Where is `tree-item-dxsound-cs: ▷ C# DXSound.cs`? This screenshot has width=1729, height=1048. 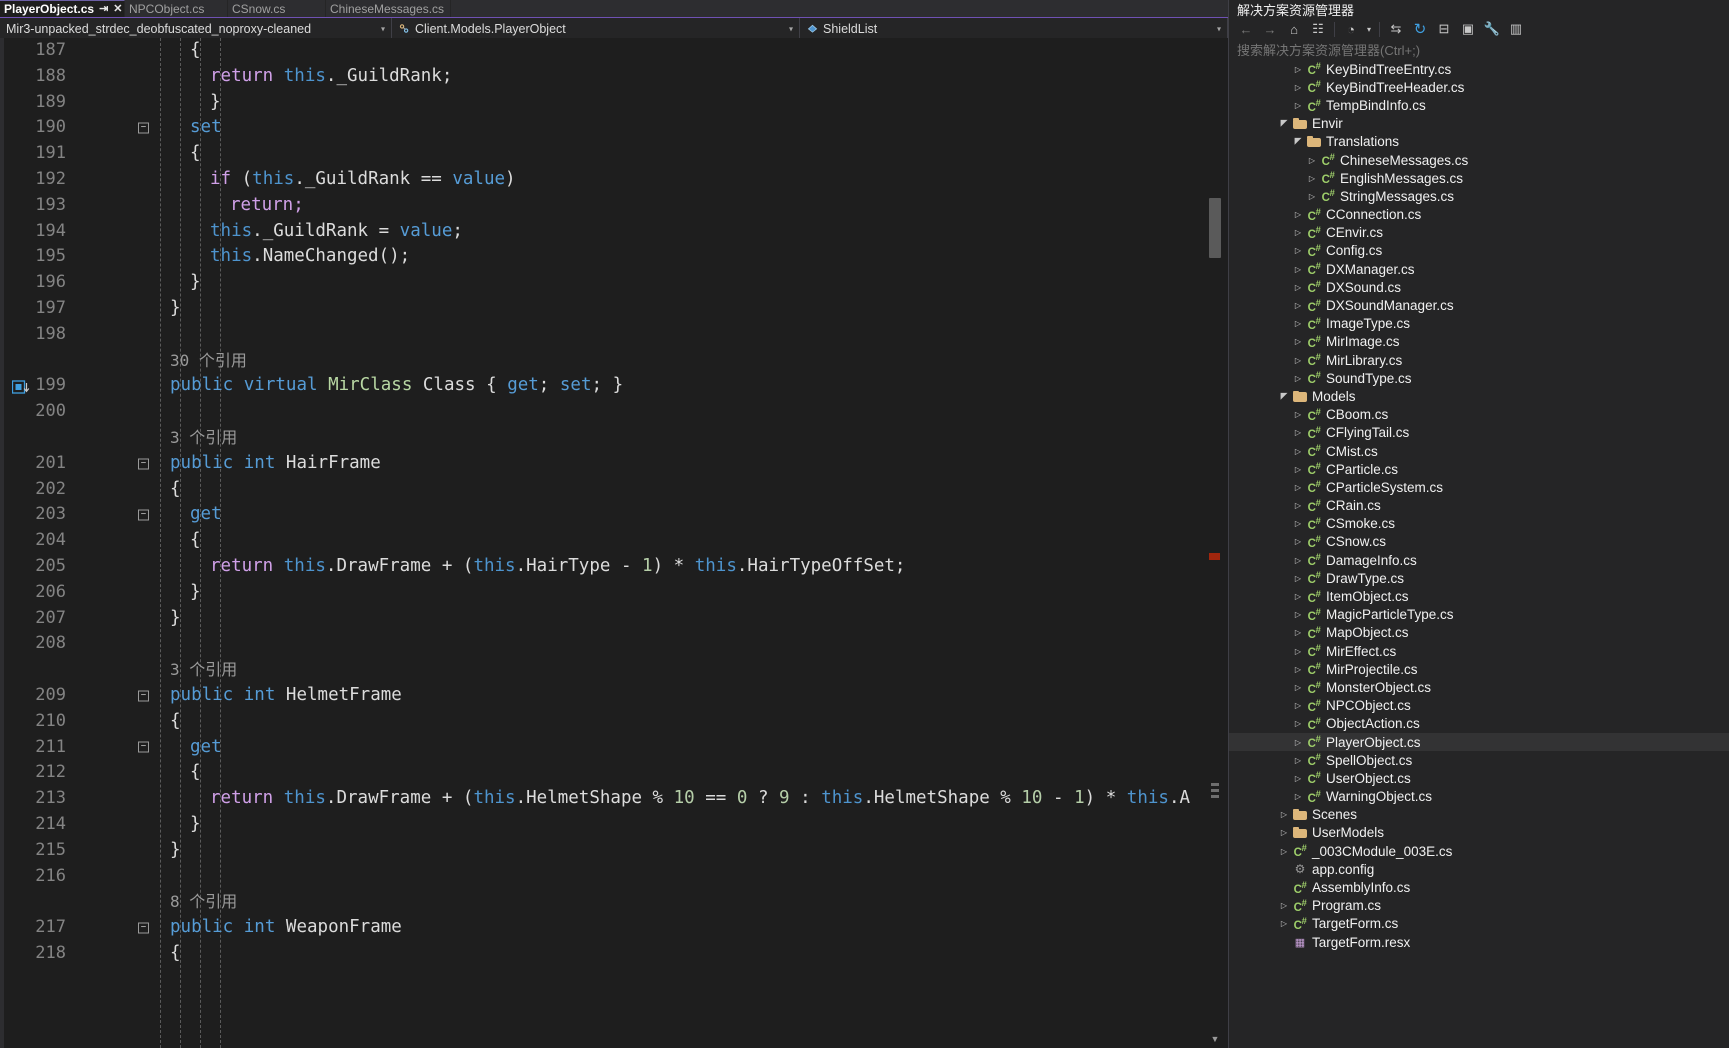 tree-item-dxsound-cs: ▷ C# DXSound.cs is located at coordinates (1479, 287).